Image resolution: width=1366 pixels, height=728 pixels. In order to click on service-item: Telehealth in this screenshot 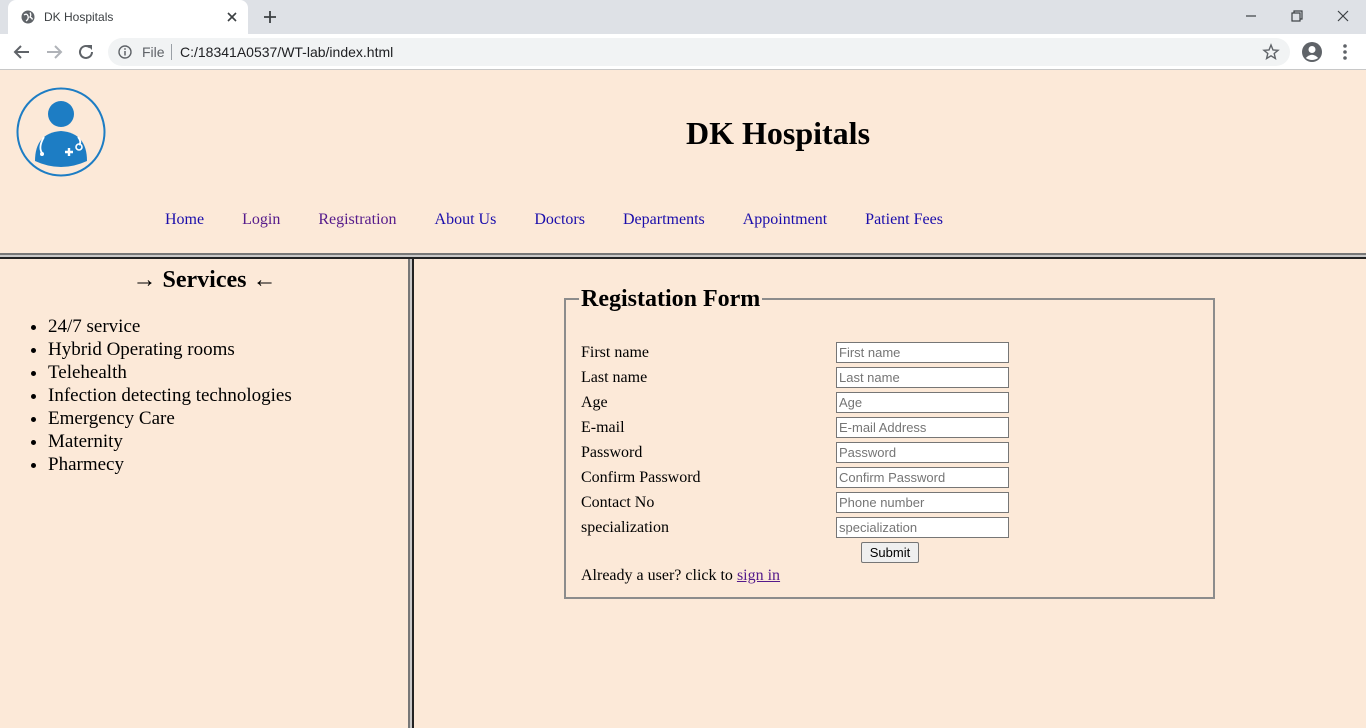, I will do `click(170, 372)`.